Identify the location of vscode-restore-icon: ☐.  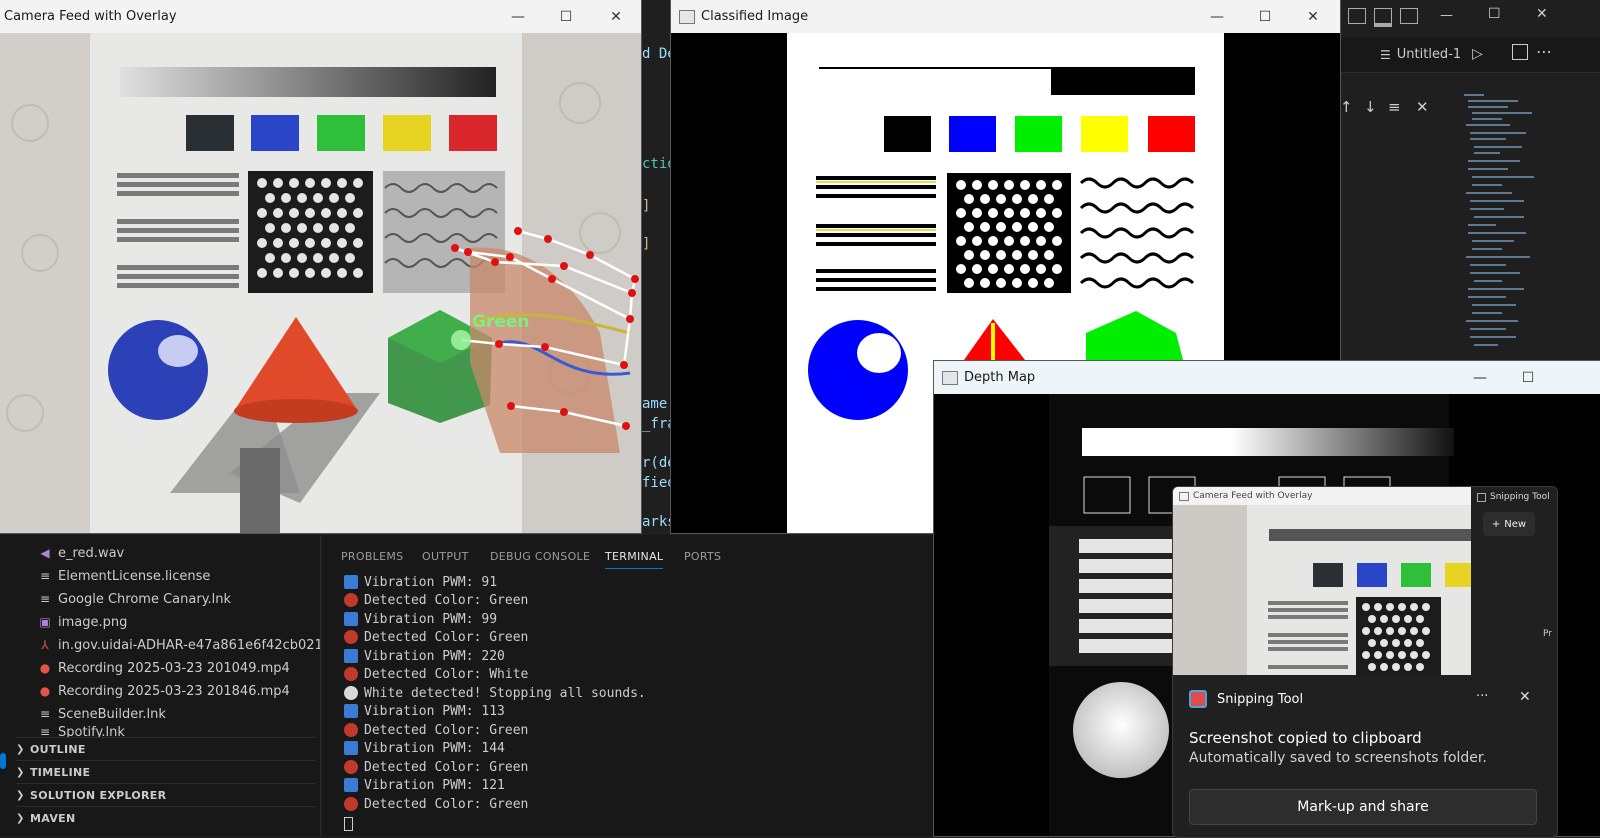
(1494, 14).